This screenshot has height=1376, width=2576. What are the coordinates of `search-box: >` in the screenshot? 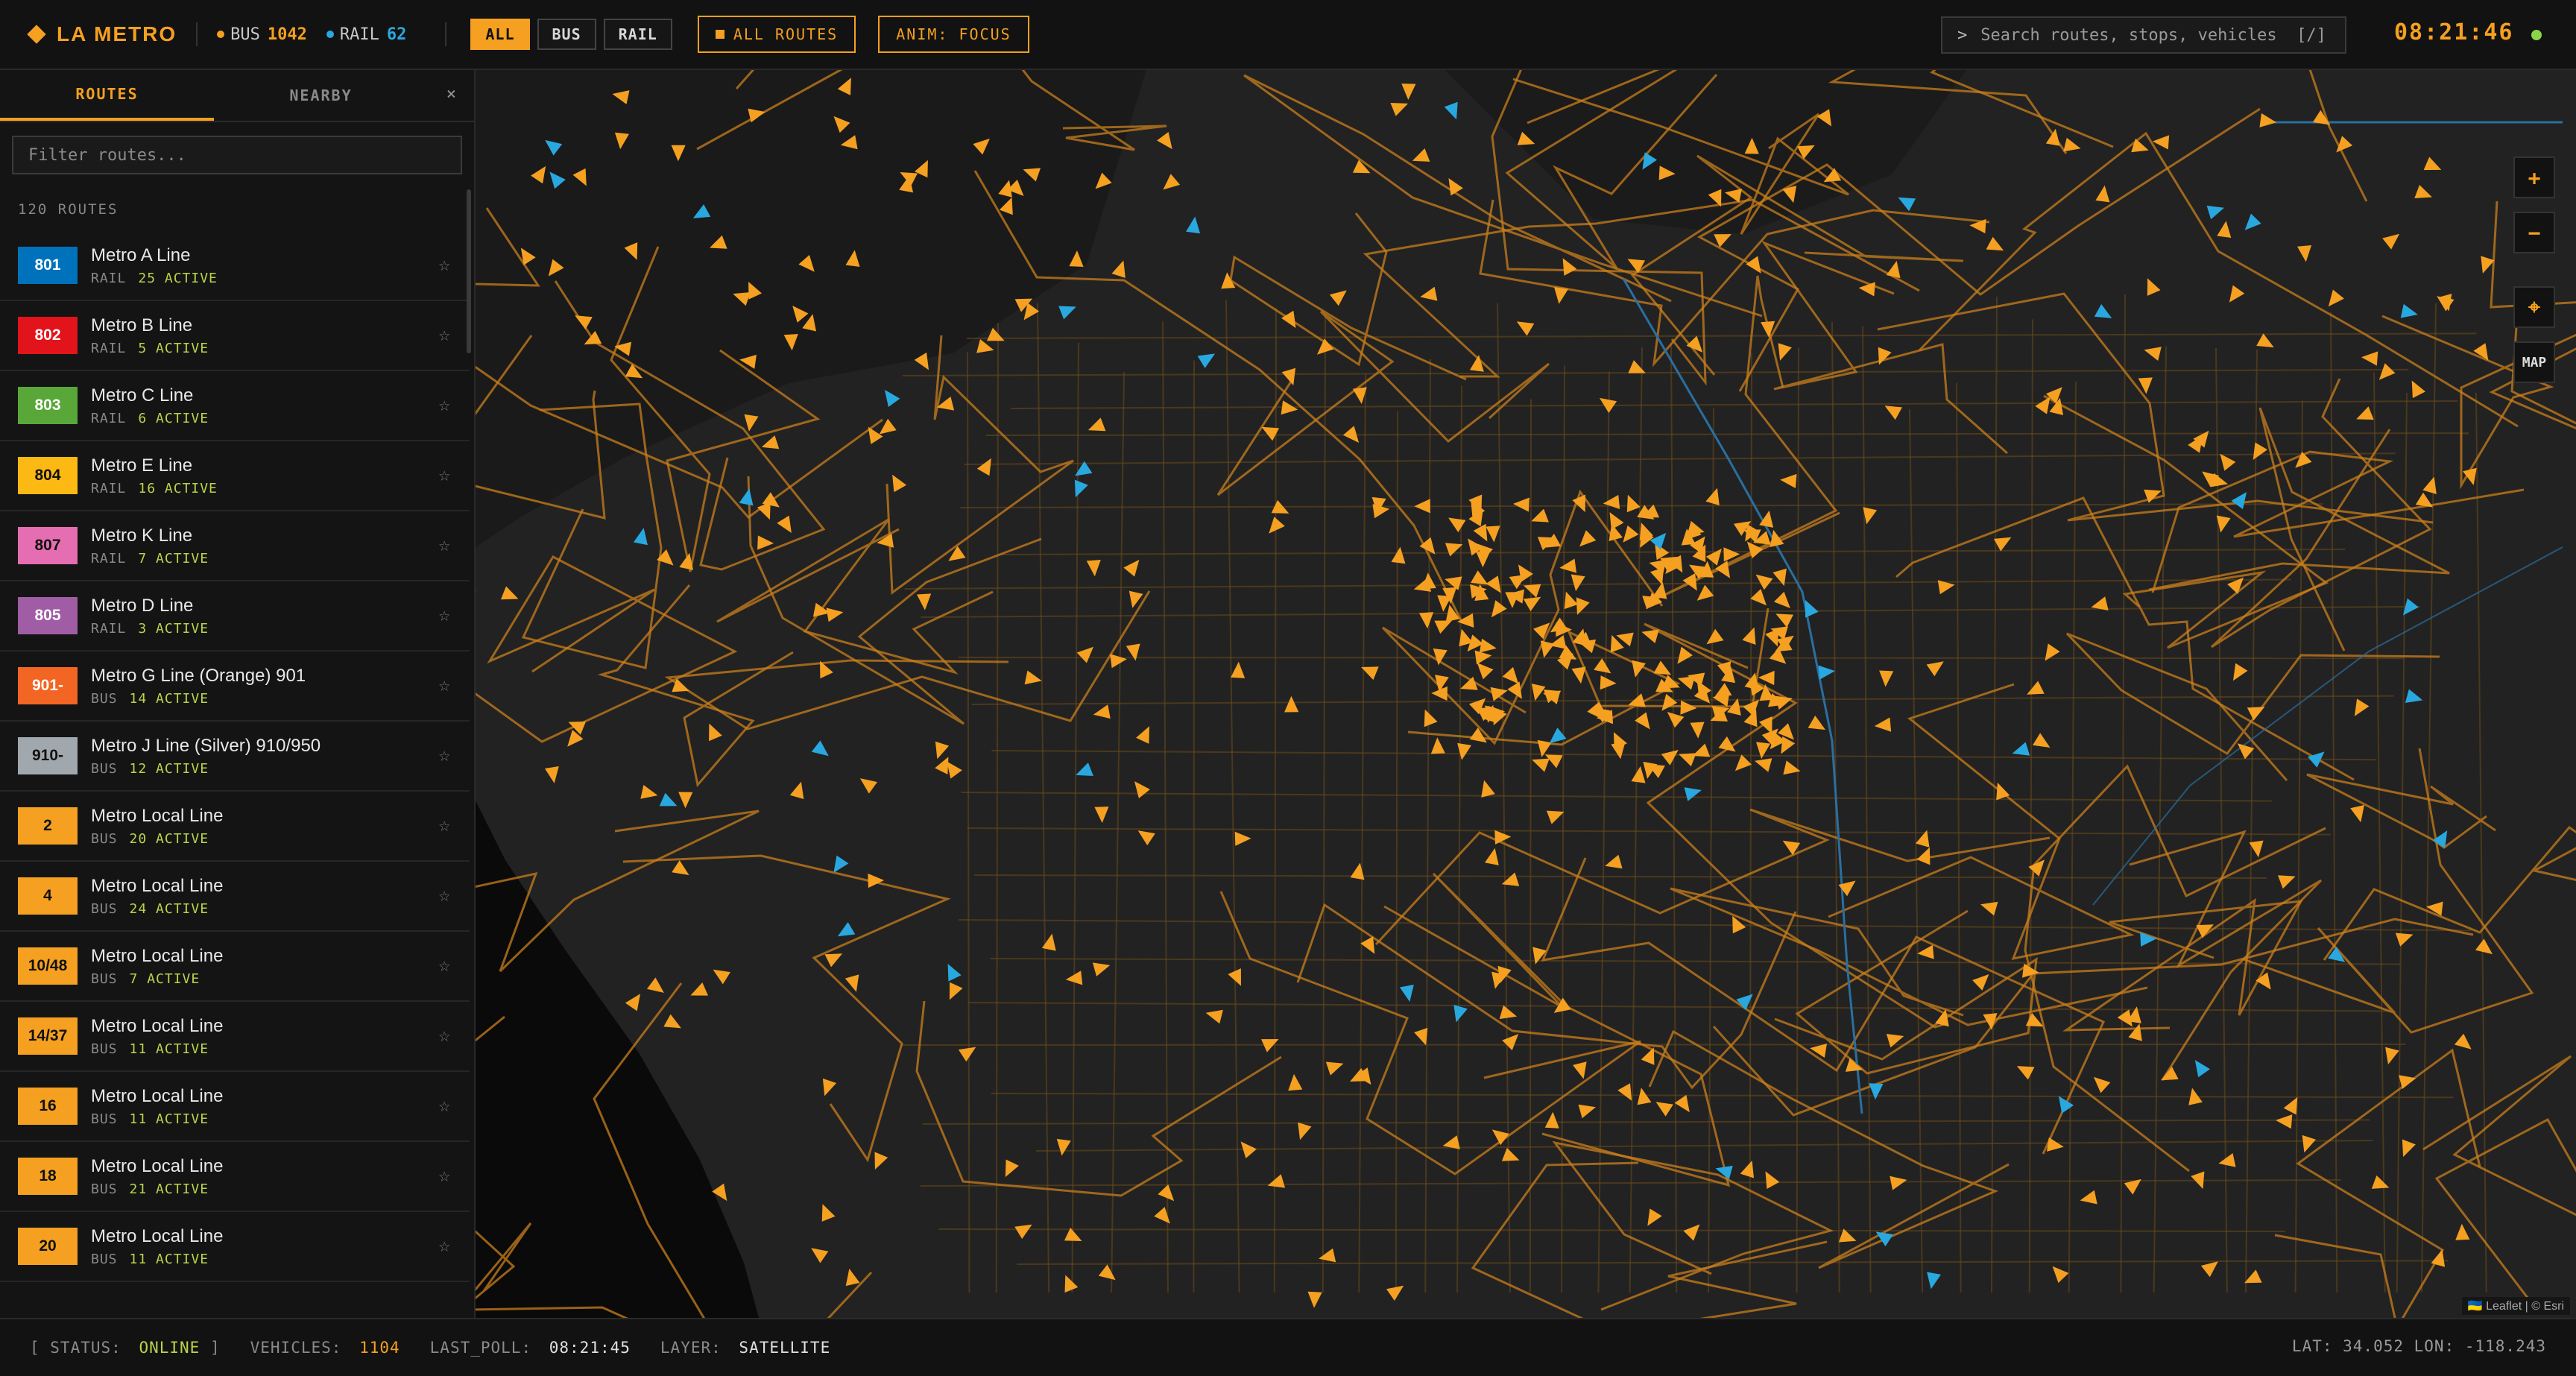 It's located at (2143, 35).